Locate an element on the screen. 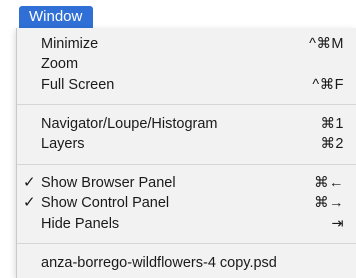 The image size is (356, 278). menu-bar: Window is located at coordinates (178, 14).